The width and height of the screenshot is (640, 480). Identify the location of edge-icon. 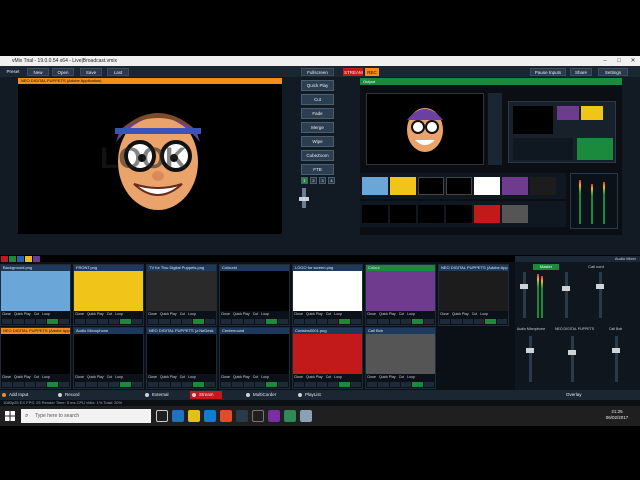
(178, 416).